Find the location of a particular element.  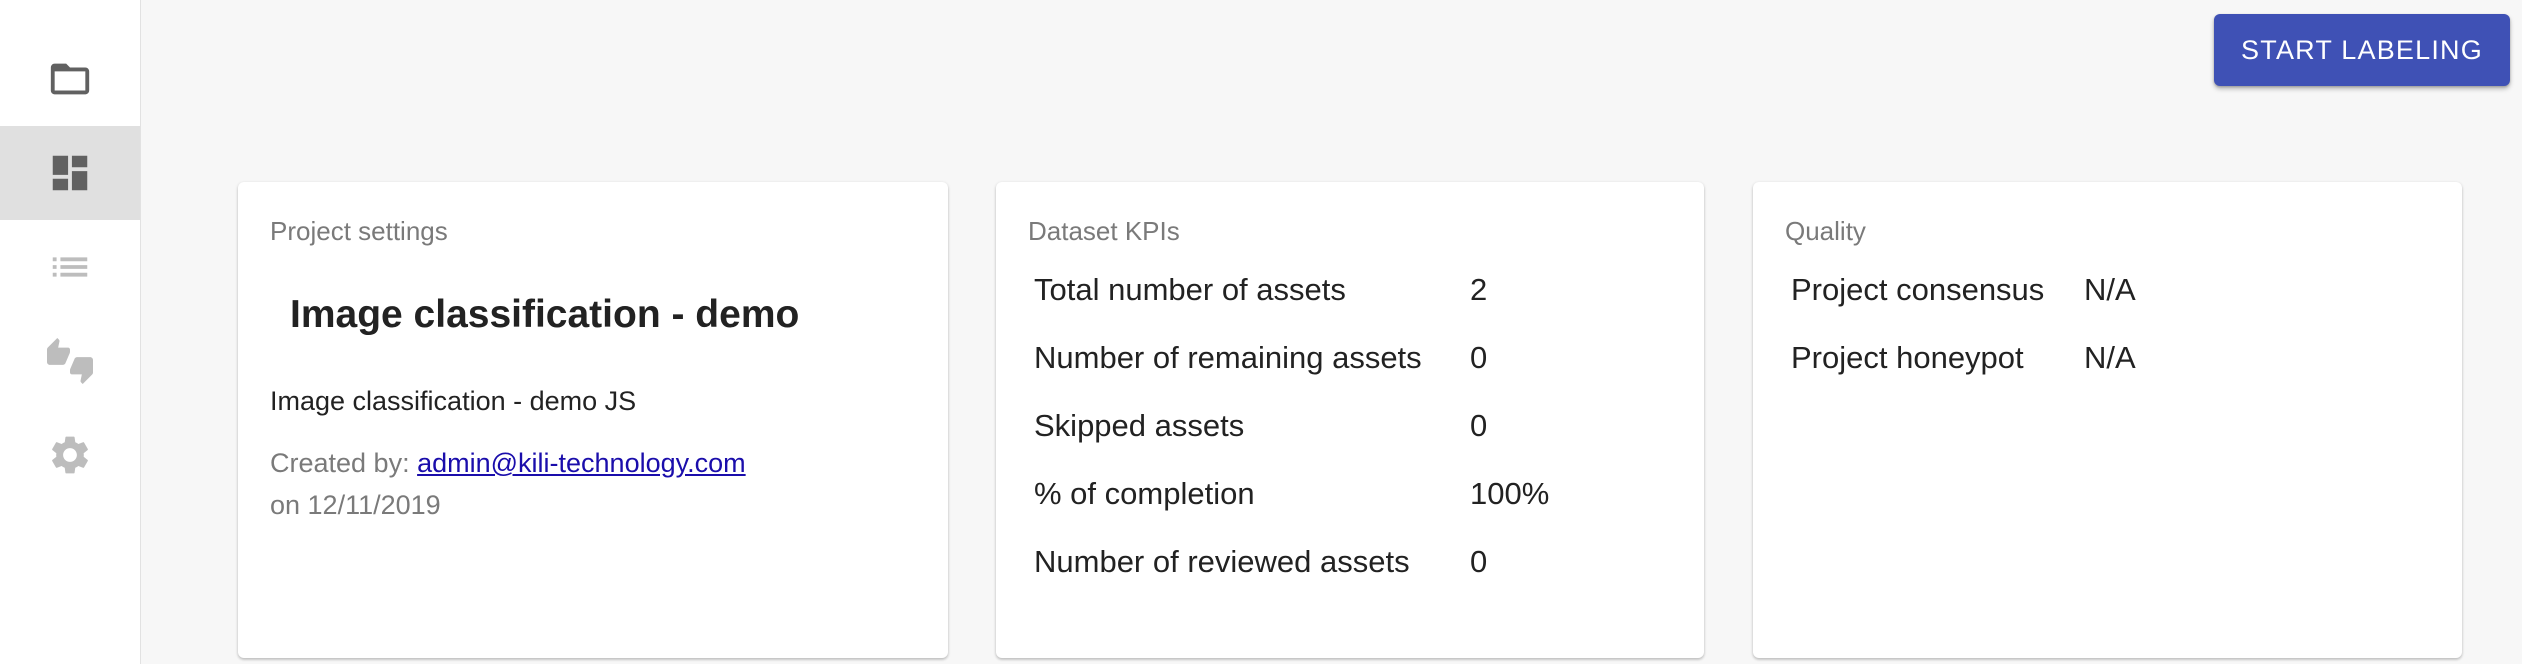

dashboard-icon is located at coordinates (70, 173).